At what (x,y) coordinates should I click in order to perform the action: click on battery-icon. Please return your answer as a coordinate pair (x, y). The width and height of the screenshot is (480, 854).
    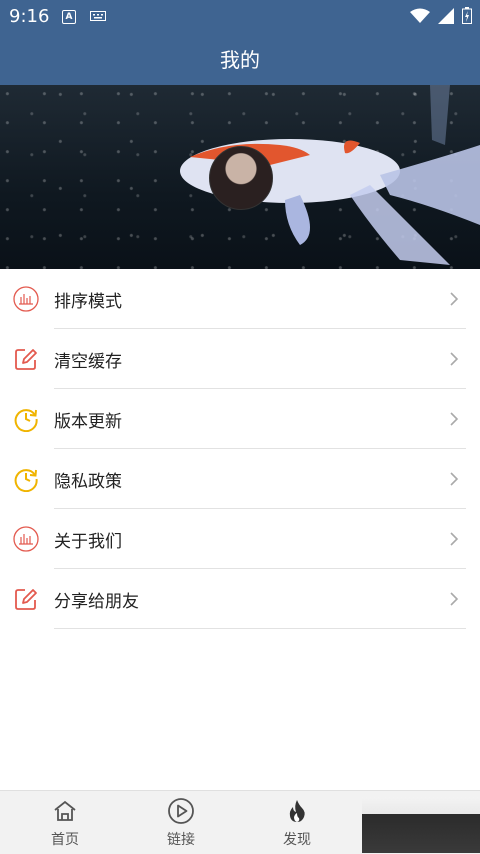
    Looking at the image, I should click on (467, 15).